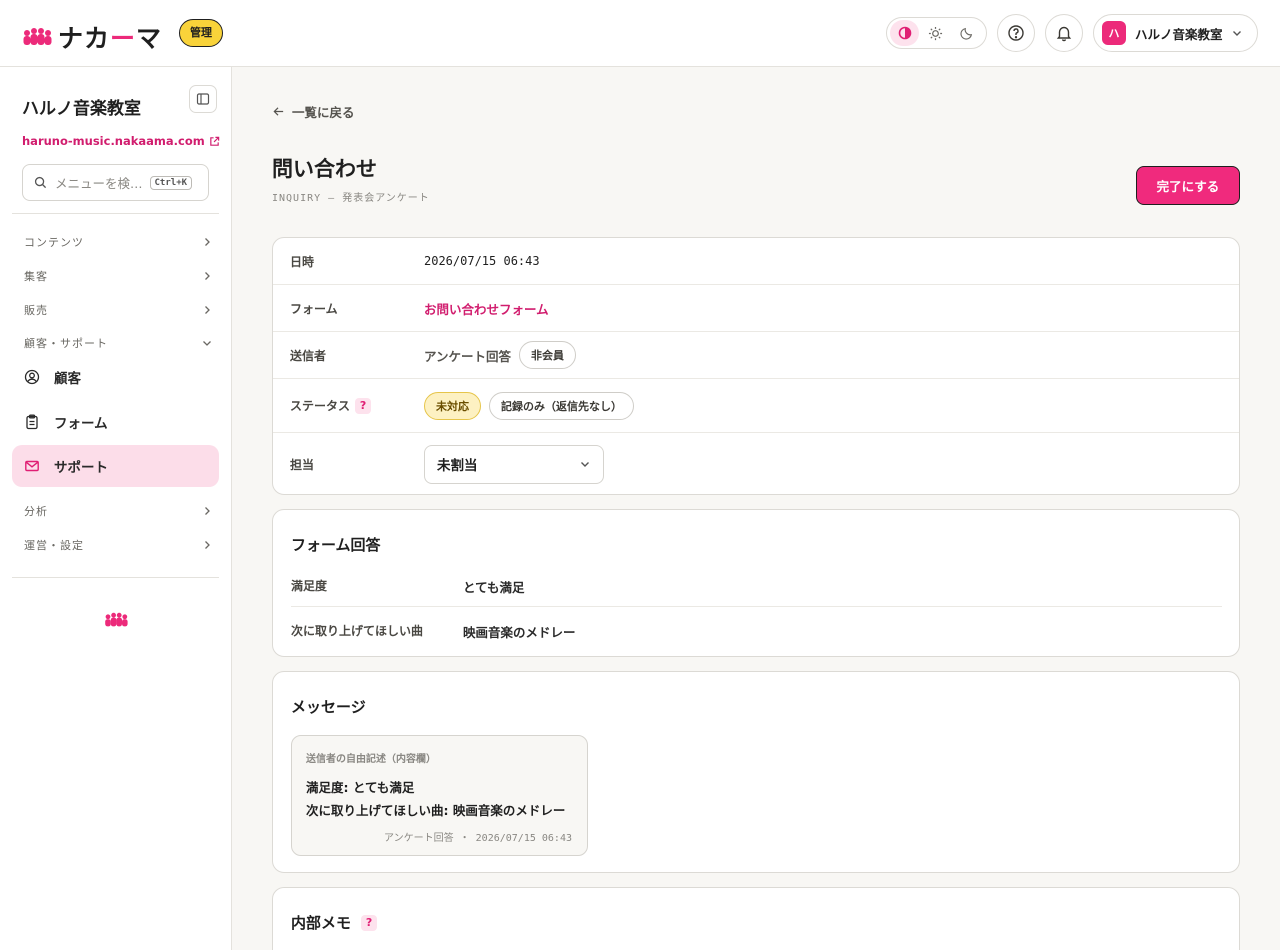 This screenshot has height=950, width=1280. I want to click on school-switcher: ハ ハルノ音楽教室, so click(1175, 33).